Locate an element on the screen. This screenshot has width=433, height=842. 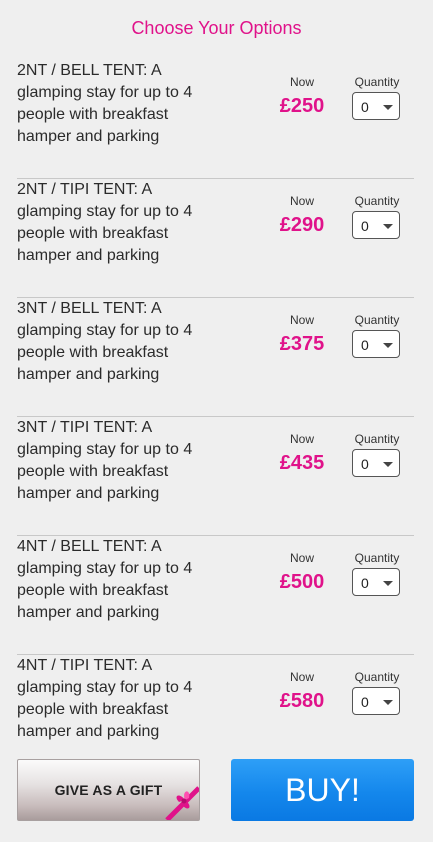
page-title: Choose Your Options is located at coordinates (216, 28).